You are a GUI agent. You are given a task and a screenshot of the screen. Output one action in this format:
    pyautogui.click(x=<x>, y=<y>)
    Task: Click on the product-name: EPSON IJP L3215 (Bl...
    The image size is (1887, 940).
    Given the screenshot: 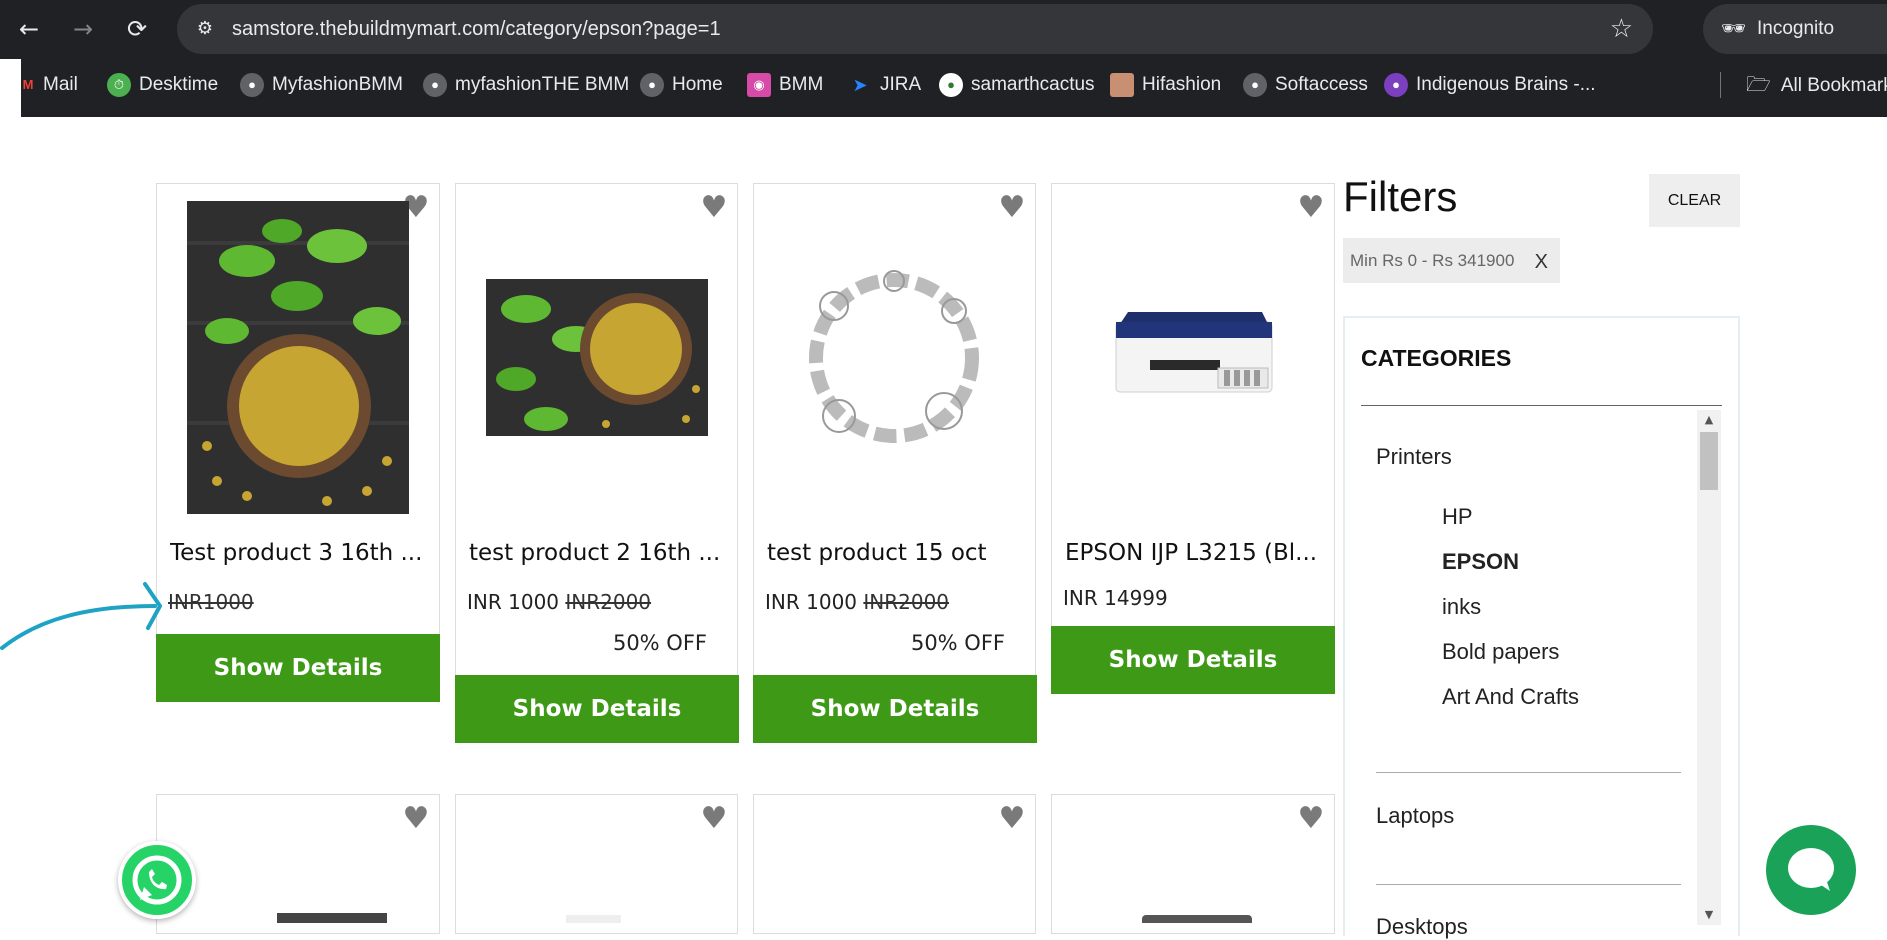 What is the action you would take?
    pyautogui.click(x=1195, y=553)
    